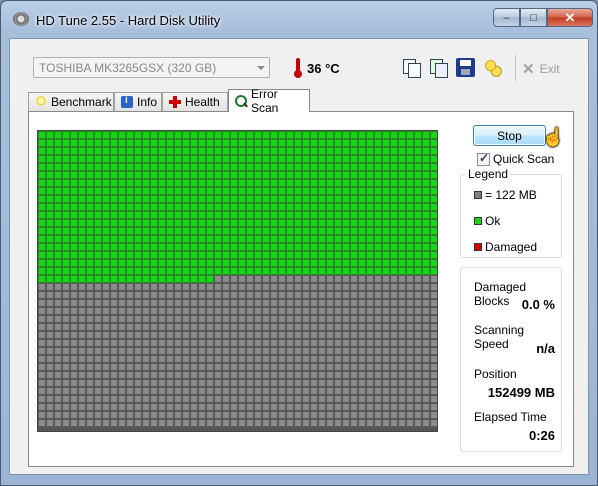  What do you see at coordinates (509, 135) in the screenshot?
I see `stop-button: Stop` at bounding box center [509, 135].